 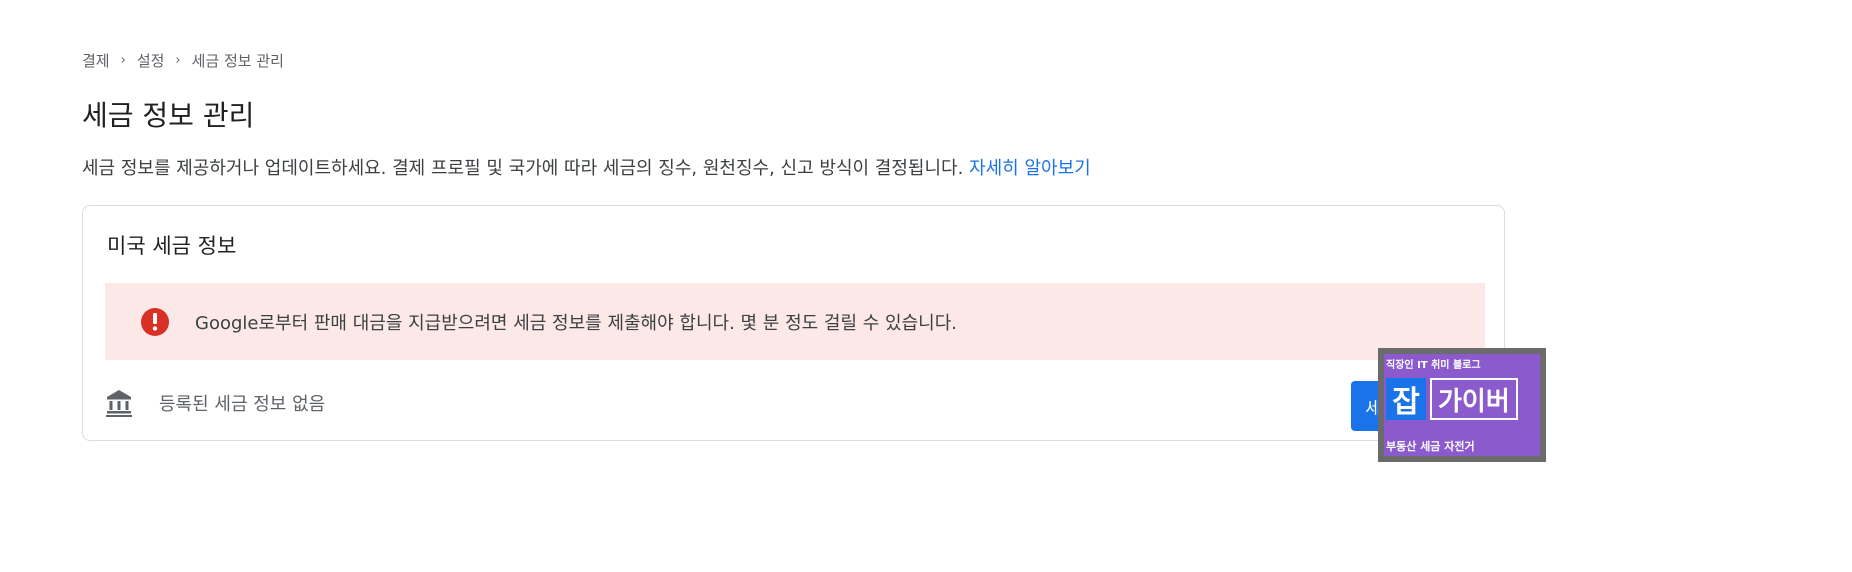 What do you see at coordinates (172, 246) in the screenshot?
I see `card-title: 미국 세금 정보` at bounding box center [172, 246].